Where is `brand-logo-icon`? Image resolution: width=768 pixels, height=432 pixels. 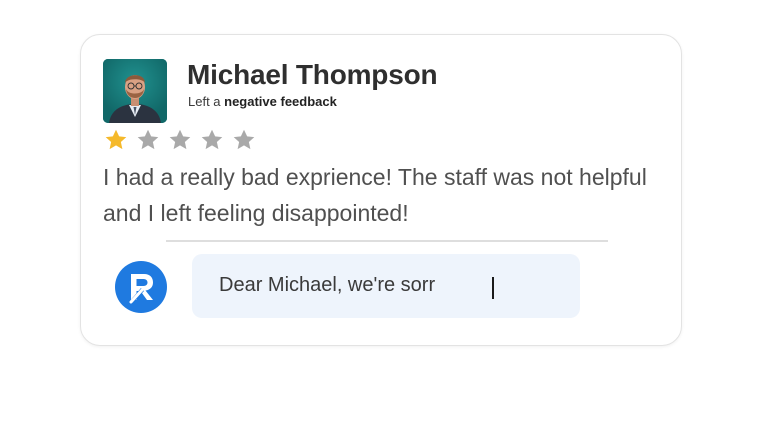 brand-logo-icon is located at coordinates (141, 287).